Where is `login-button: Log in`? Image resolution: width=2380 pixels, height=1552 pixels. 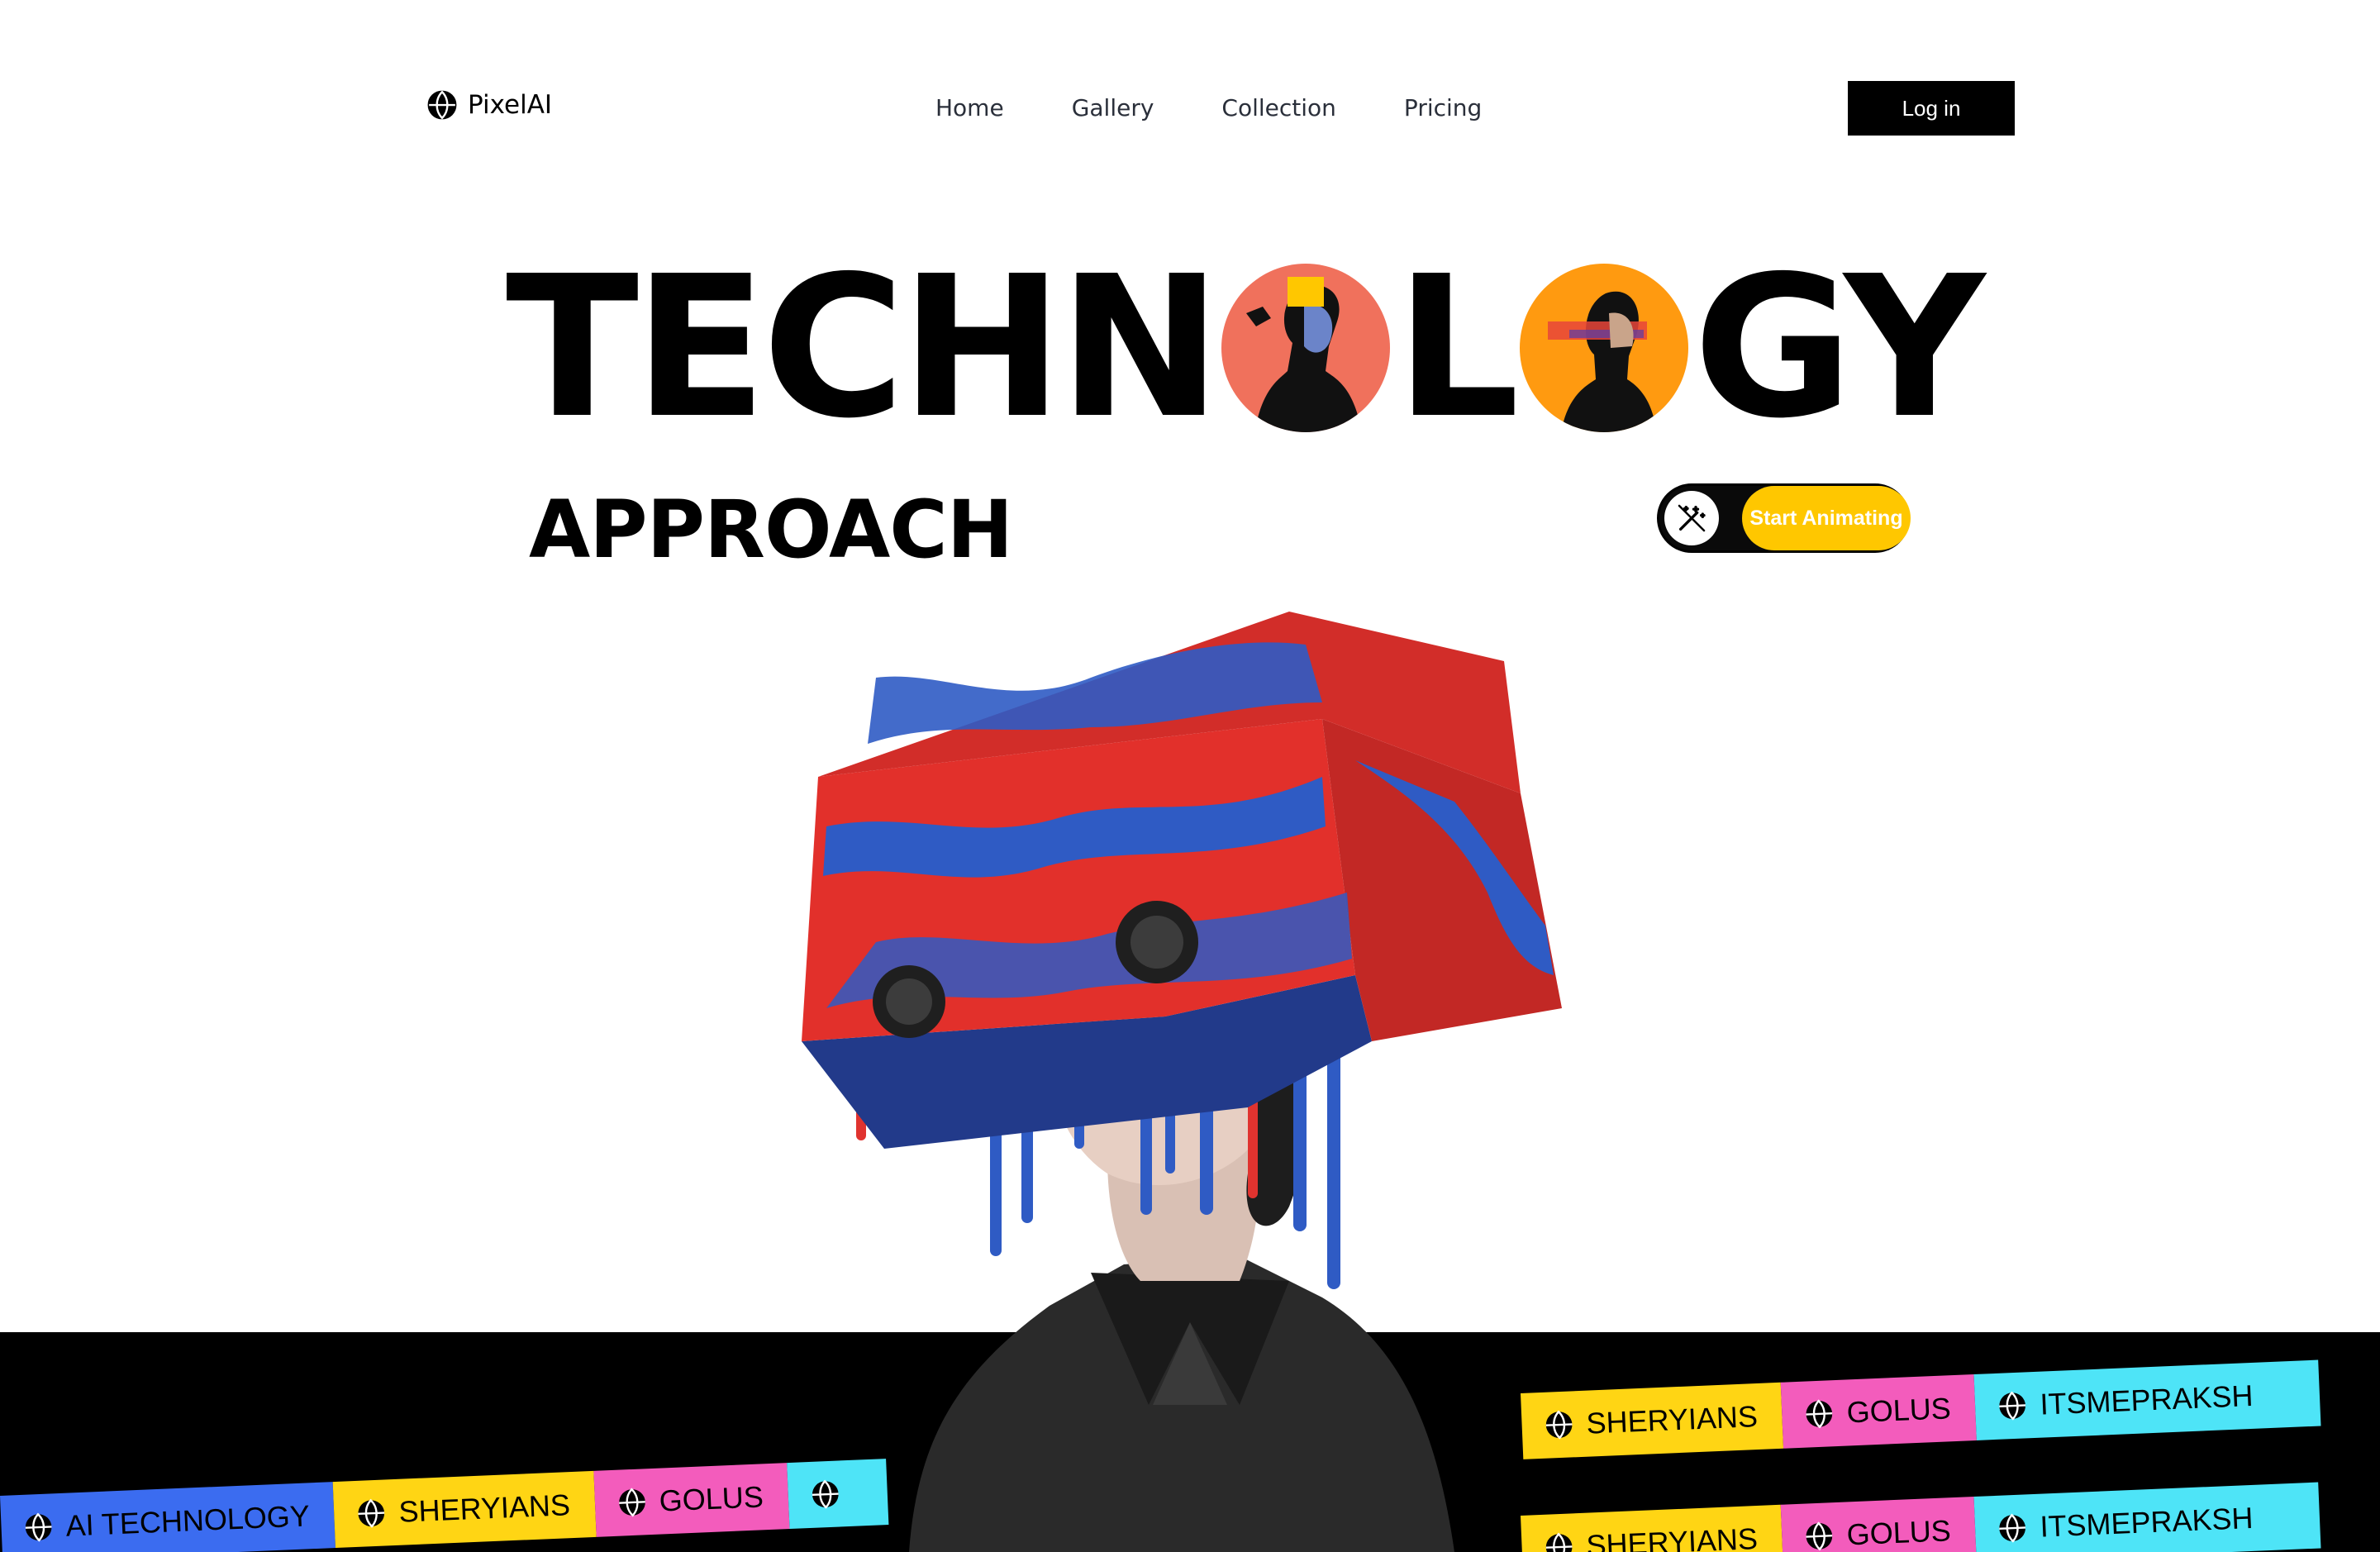 login-button: Log in is located at coordinates (1931, 108).